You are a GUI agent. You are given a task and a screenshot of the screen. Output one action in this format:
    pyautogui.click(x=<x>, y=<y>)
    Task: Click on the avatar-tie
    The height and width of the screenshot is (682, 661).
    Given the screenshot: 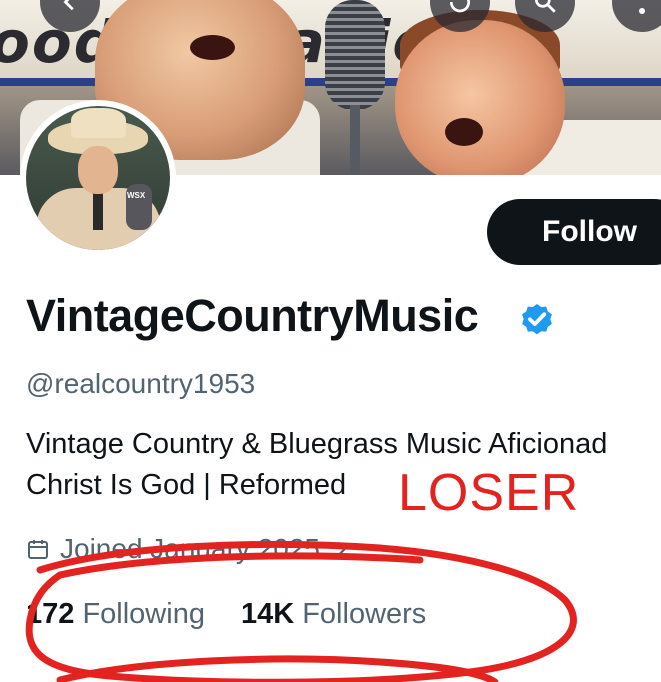 What is the action you would take?
    pyautogui.click(x=98, y=210)
    